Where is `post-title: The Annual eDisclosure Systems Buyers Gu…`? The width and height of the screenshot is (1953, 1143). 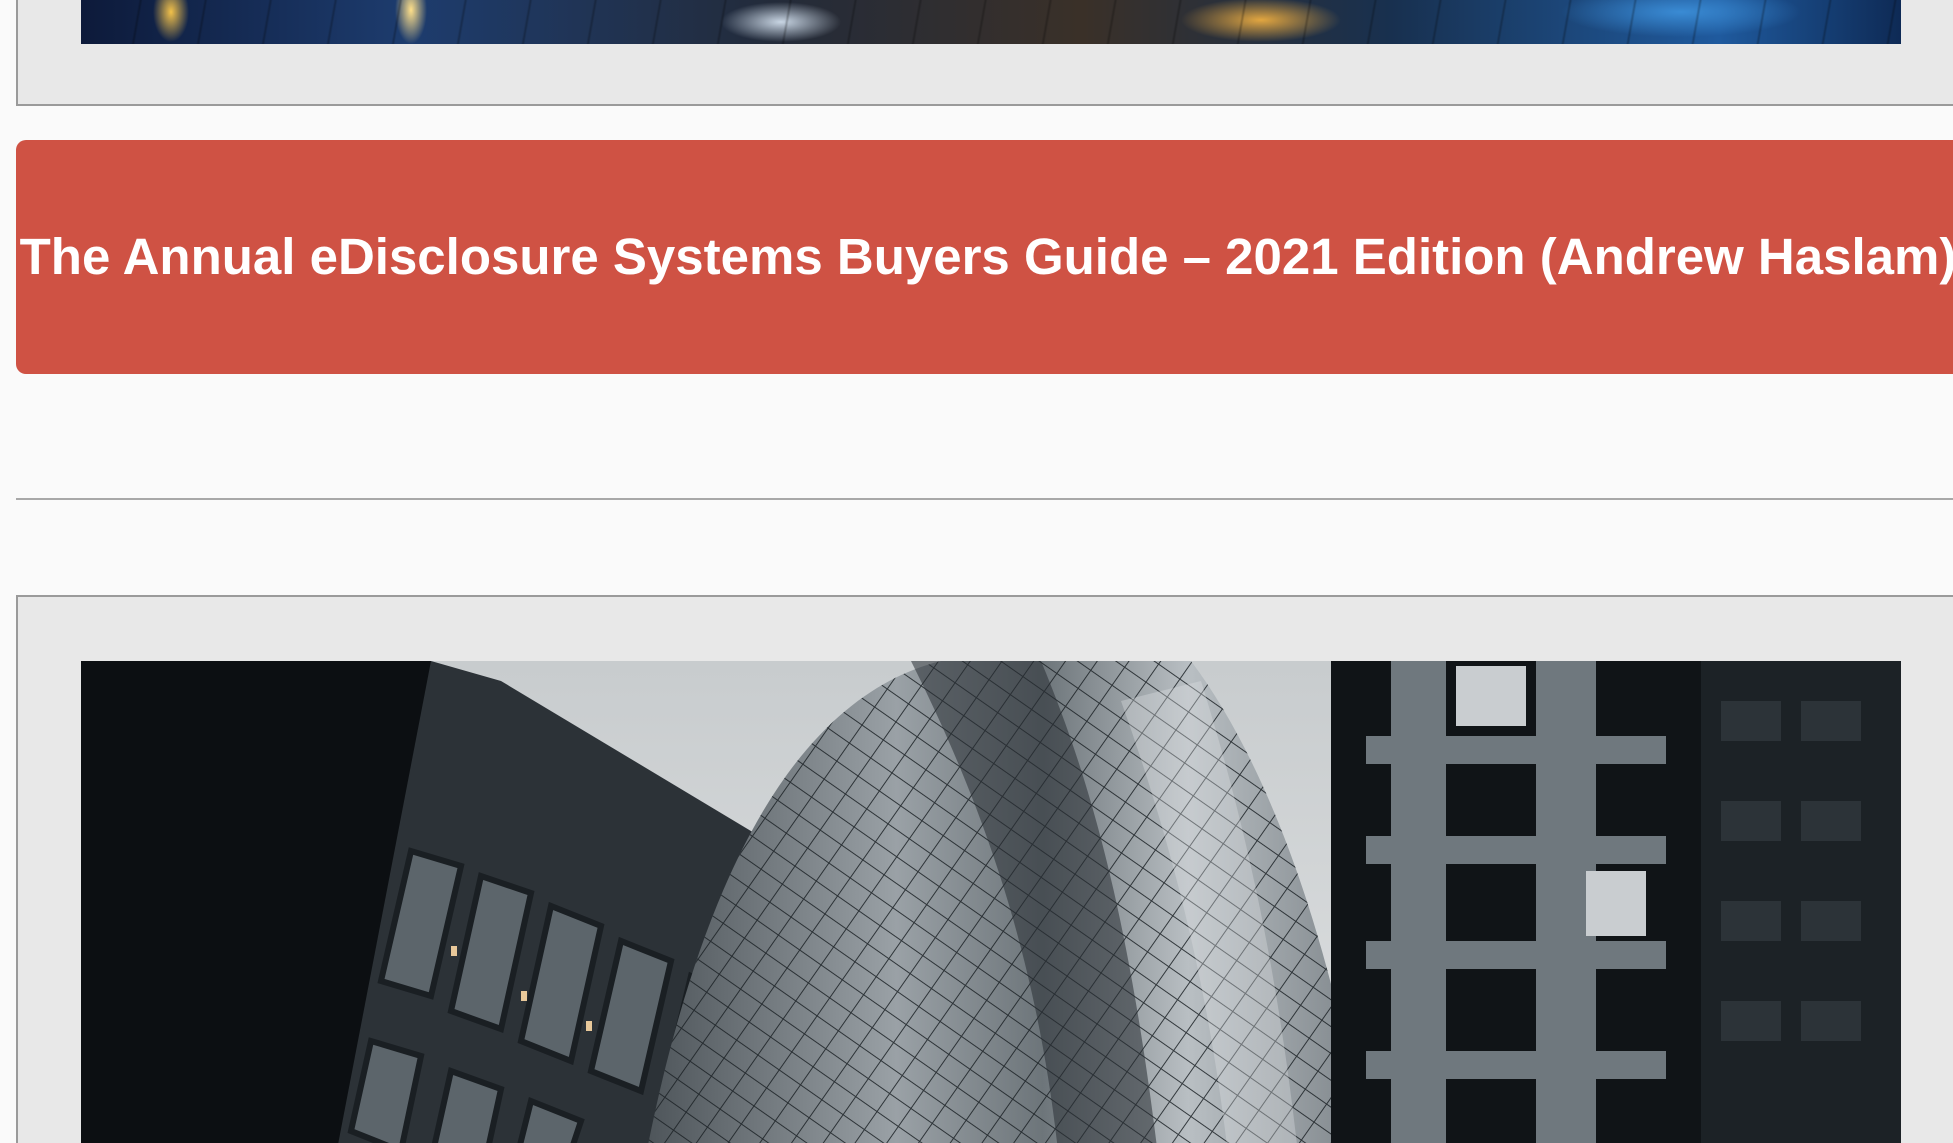 post-title: The Annual eDisclosure Systems Buyers Gu… is located at coordinates (984, 257).